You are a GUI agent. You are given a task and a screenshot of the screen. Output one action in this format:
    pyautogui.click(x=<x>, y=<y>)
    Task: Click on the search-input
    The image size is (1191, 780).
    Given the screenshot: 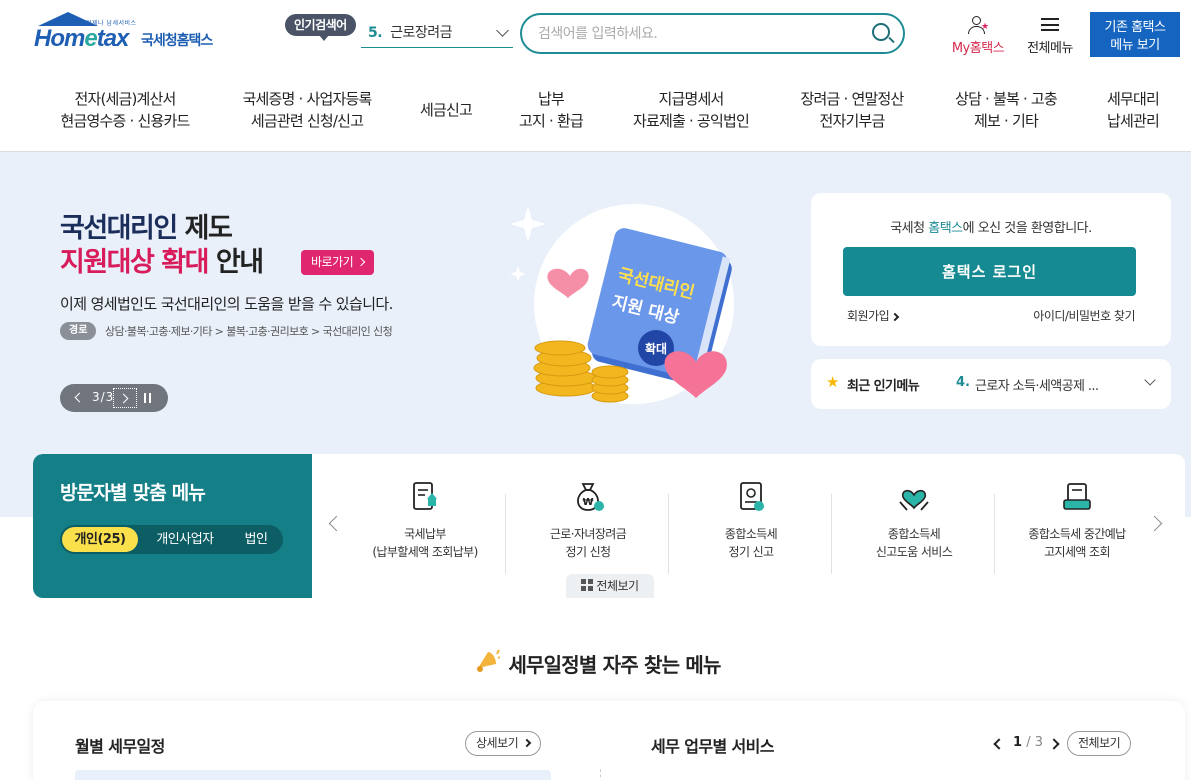 What is the action you would take?
    pyautogui.click(x=698, y=34)
    